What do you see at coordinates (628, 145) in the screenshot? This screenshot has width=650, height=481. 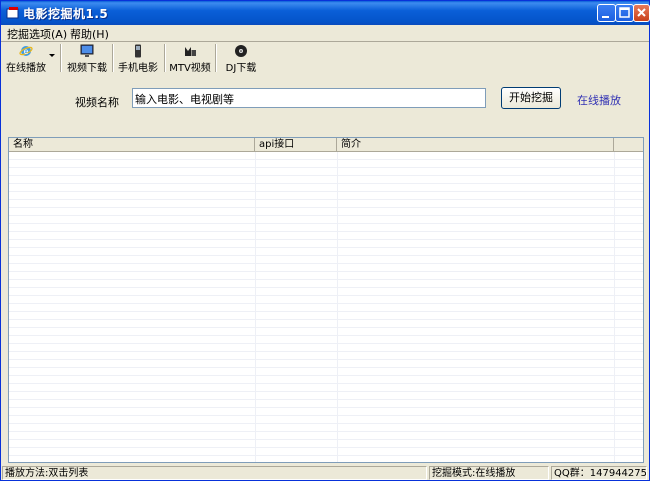 I see `column-header-extra` at bounding box center [628, 145].